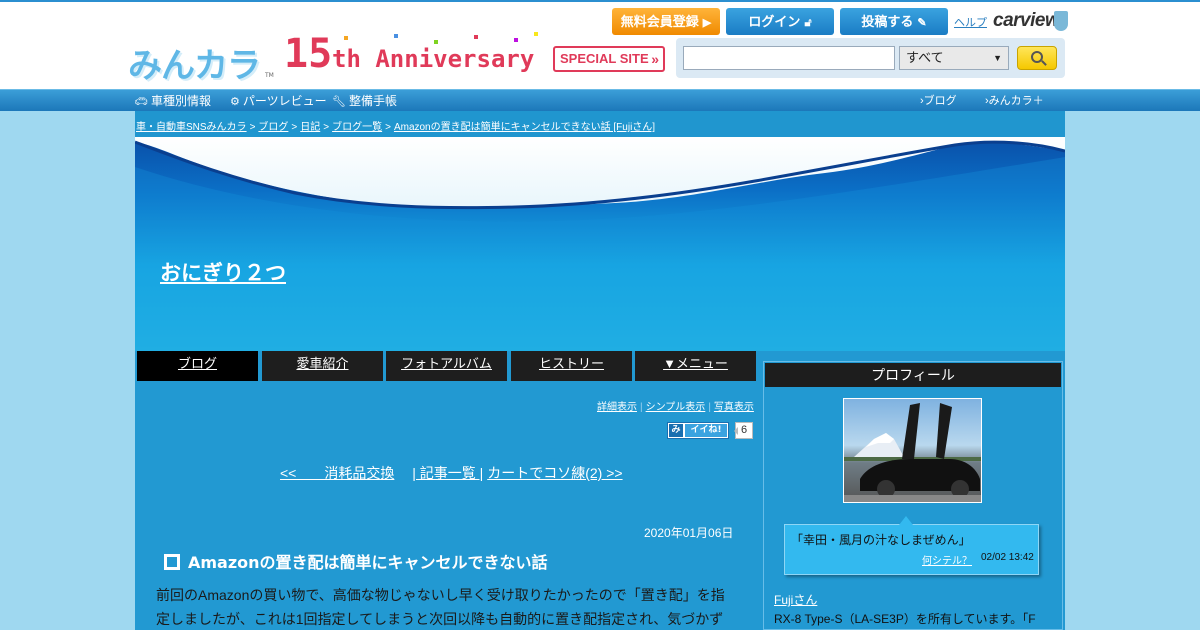  Describe the element at coordinates (655, 59) in the screenshot. I see `double-chevron-icon: »` at that location.